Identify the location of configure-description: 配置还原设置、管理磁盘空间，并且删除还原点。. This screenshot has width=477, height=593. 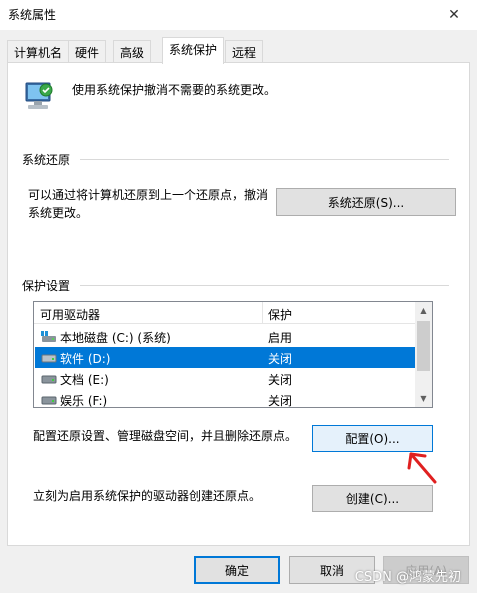
(165, 436).